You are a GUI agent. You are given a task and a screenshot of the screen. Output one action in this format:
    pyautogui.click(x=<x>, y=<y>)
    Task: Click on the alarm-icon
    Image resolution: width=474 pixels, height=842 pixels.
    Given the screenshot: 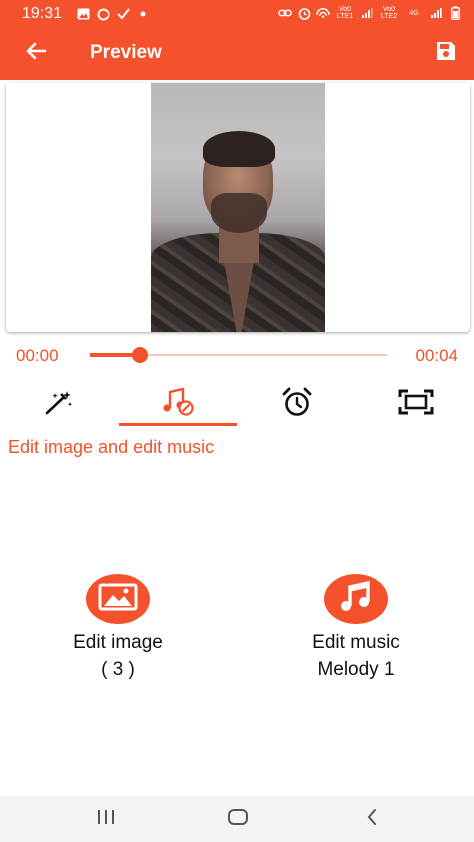 What is the action you would take?
    pyautogui.click(x=304, y=13)
    